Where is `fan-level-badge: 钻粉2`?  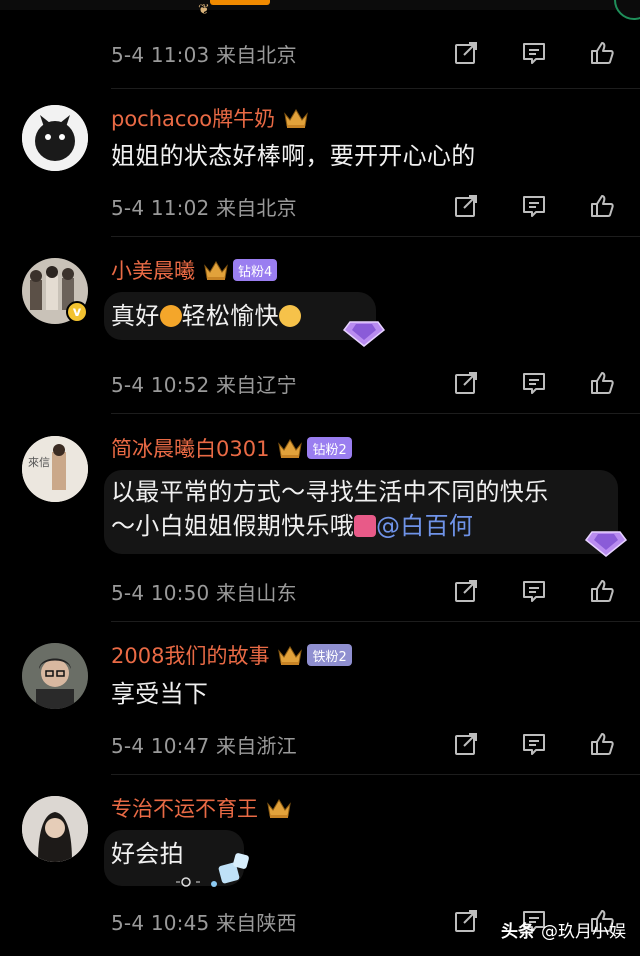
fan-level-badge: 钻粉2 is located at coordinates (329, 448).